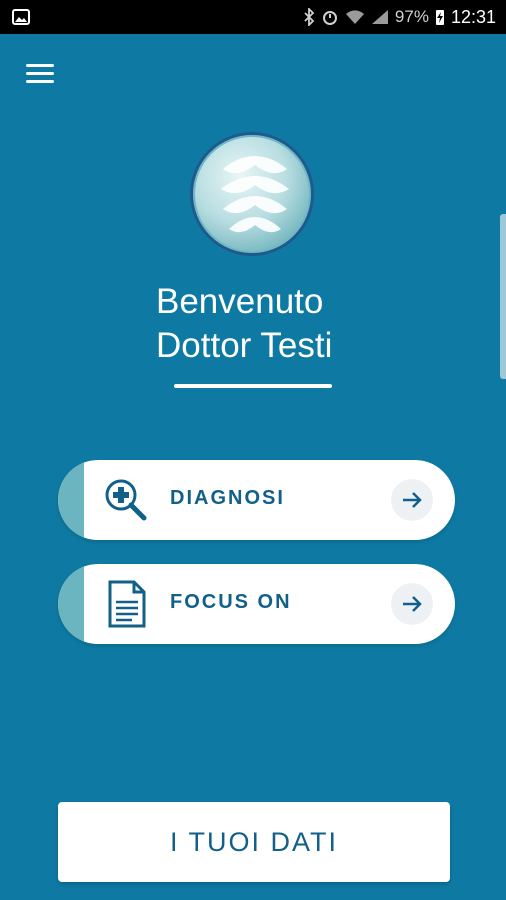 This screenshot has width=506, height=900. I want to click on battery-percent: 97%, so click(411, 16).